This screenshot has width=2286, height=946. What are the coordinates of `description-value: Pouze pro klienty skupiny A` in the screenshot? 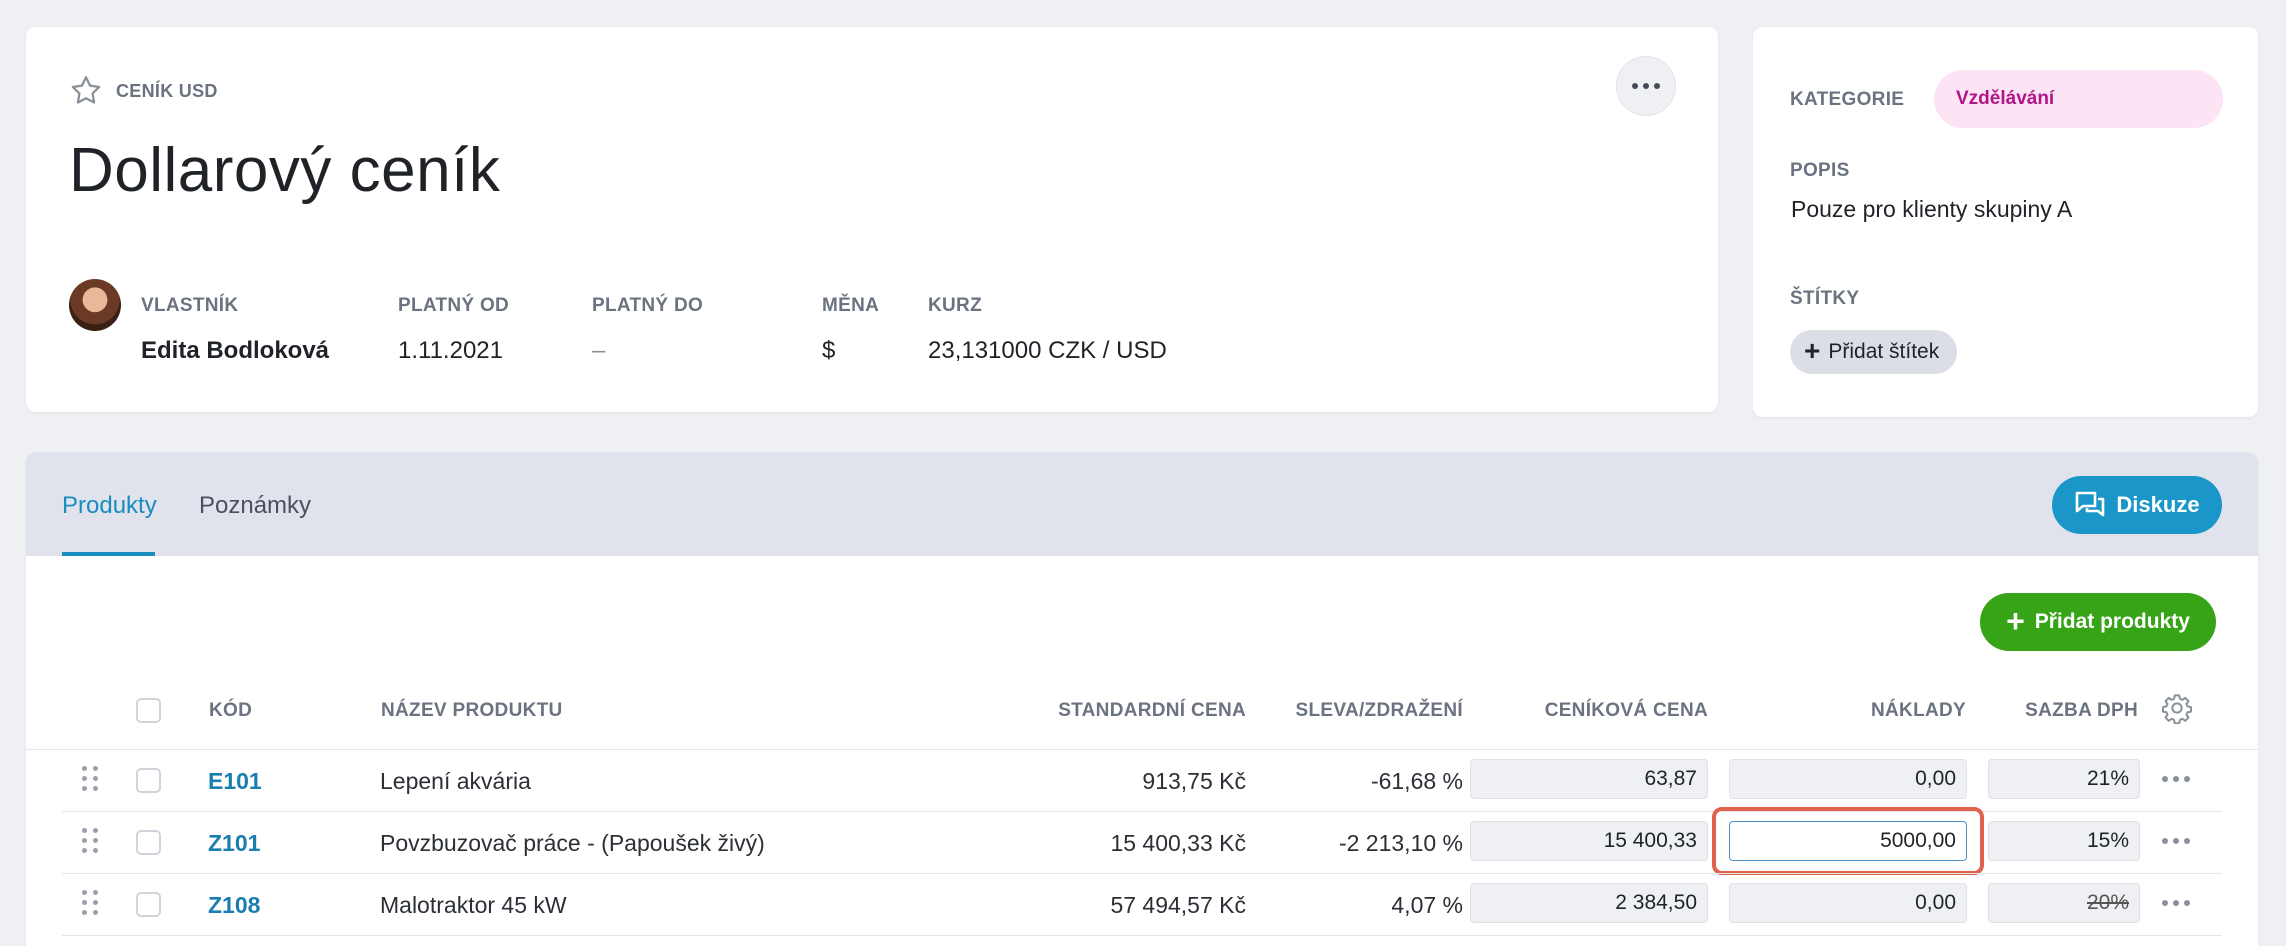 It's located at (1931, 209).